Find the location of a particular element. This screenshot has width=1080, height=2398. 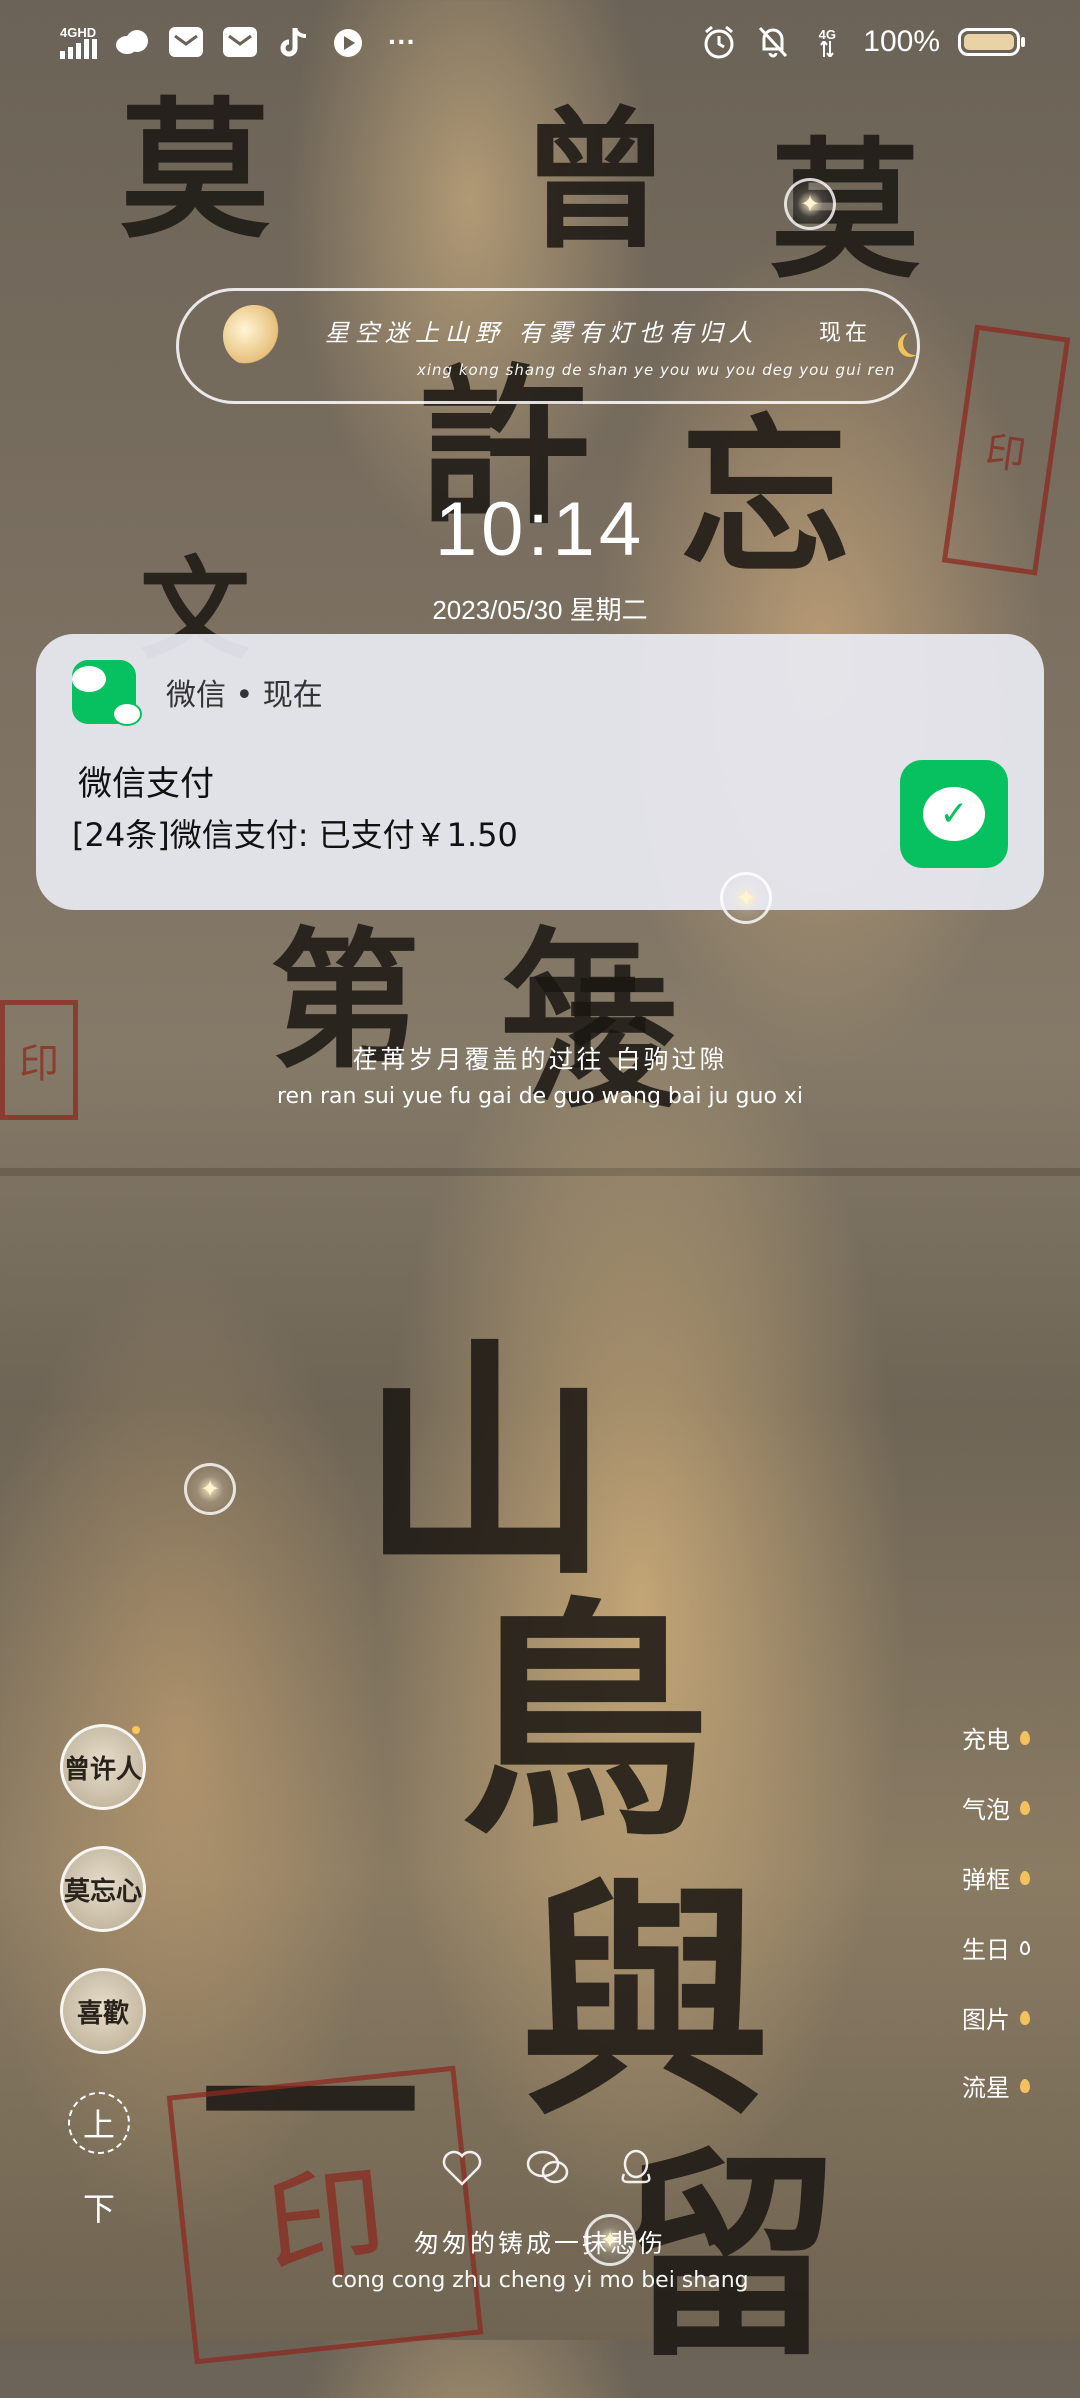

status-left: 4GHD ··· is located at coordinates (240, 42).